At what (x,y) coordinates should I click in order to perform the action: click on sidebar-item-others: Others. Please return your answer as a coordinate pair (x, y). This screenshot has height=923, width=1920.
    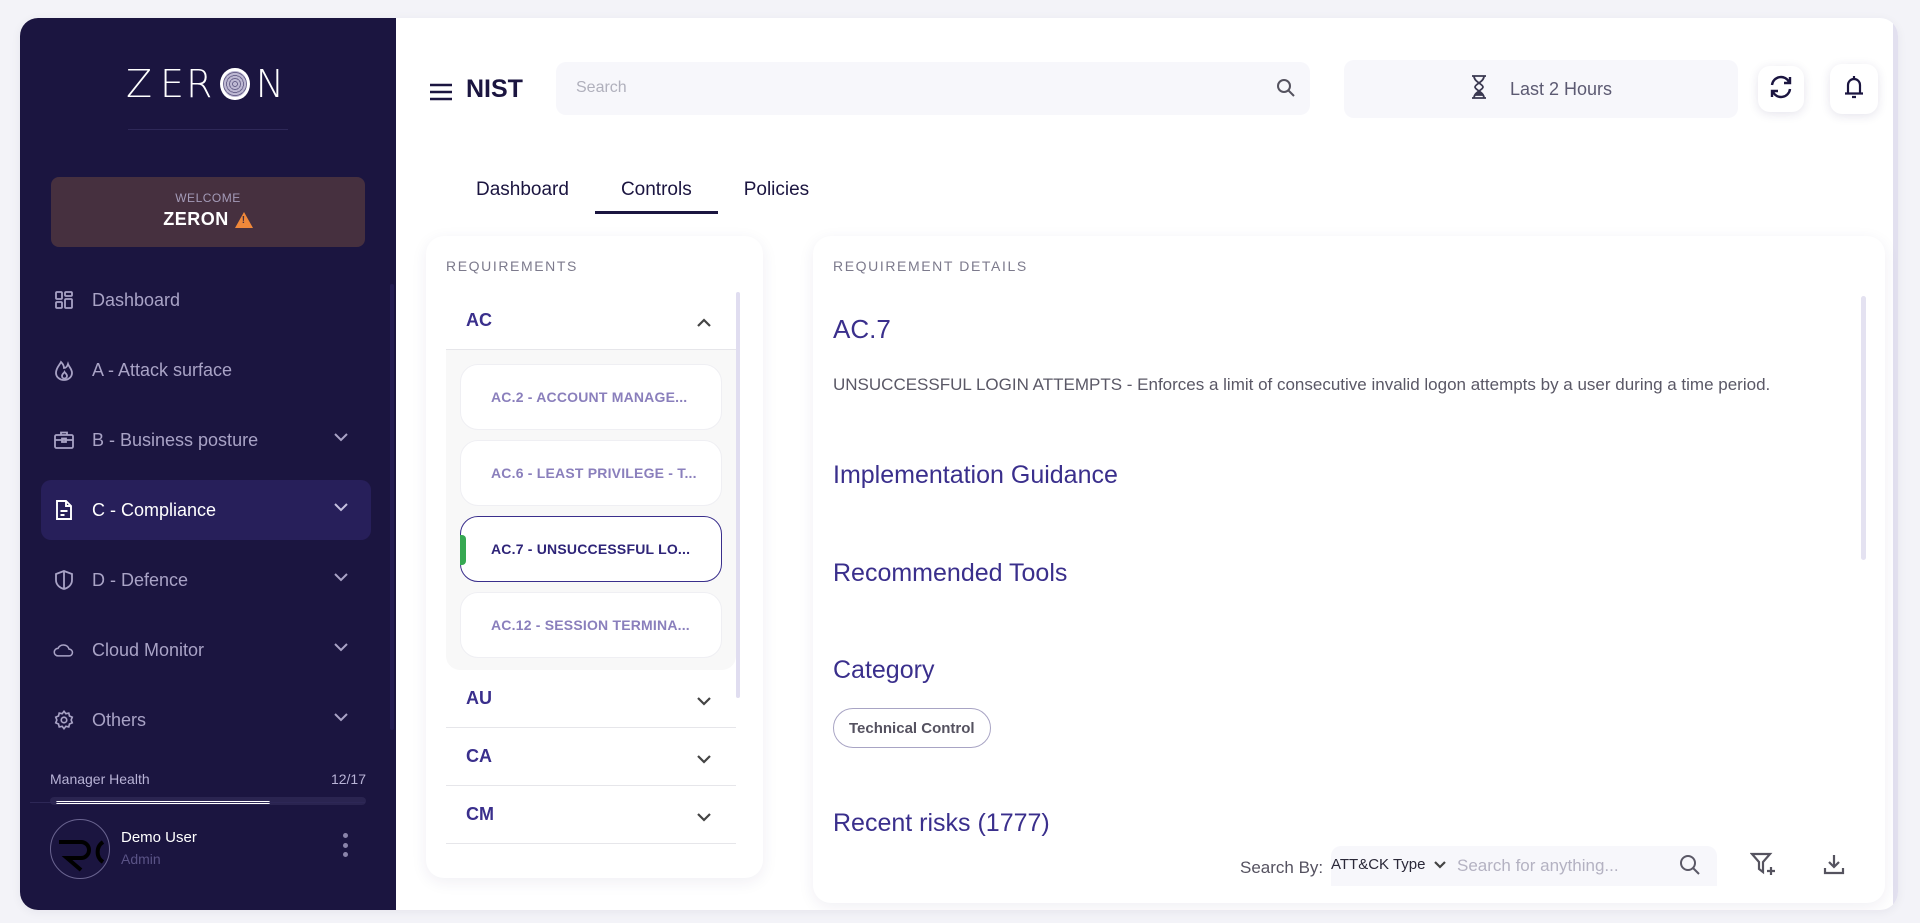
    Looking at the image, I should click on (206, 720).